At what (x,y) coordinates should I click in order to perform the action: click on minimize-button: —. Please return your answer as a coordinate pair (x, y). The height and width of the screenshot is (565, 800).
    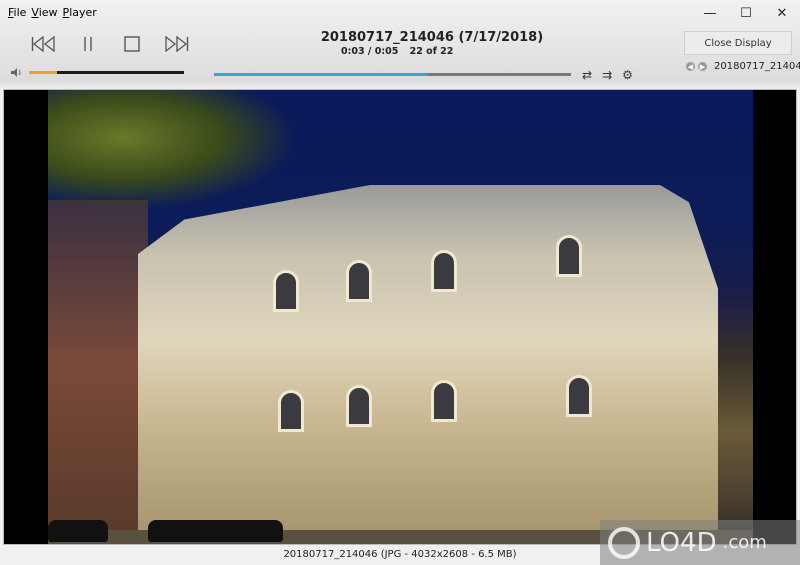
    Looking at the image, I should click on (710, 13).